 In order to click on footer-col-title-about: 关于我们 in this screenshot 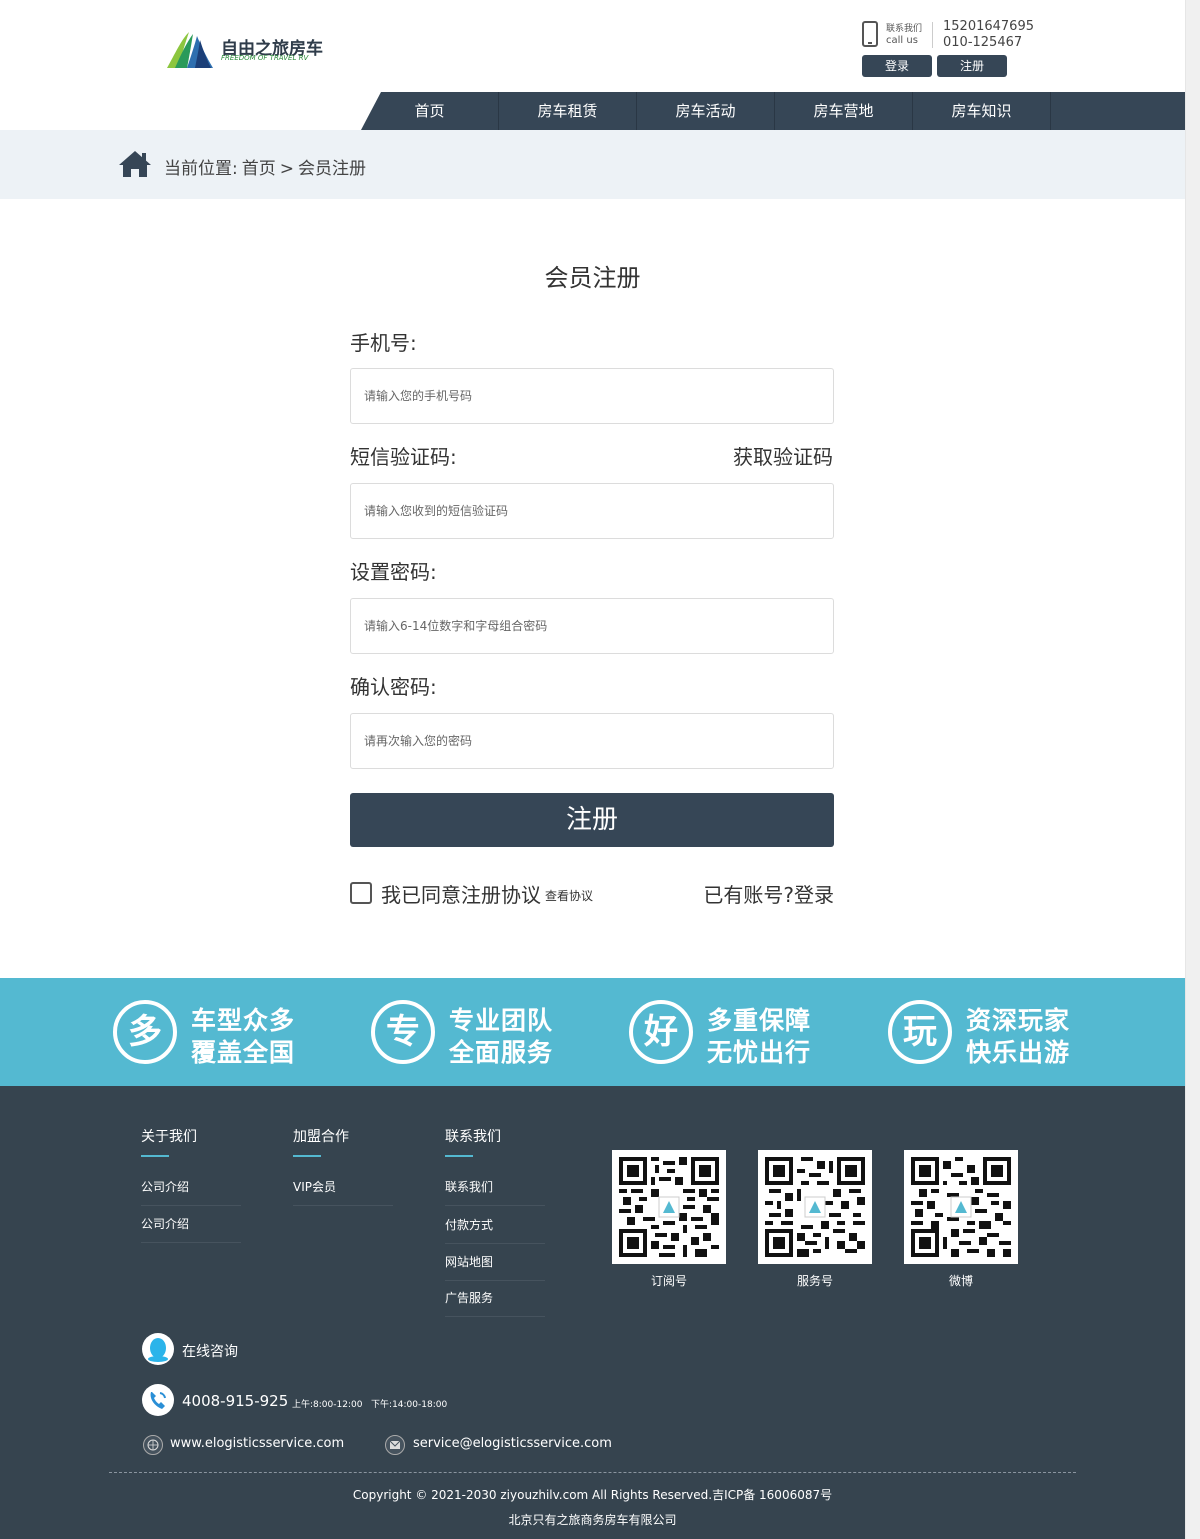, I will do `click(169, 1137)`.